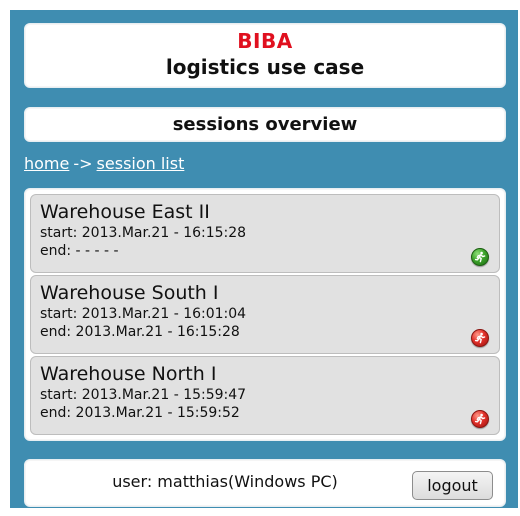 The image size is (520, 516). I want to click on page-title-bar: sessions overview, so click(265, 124).